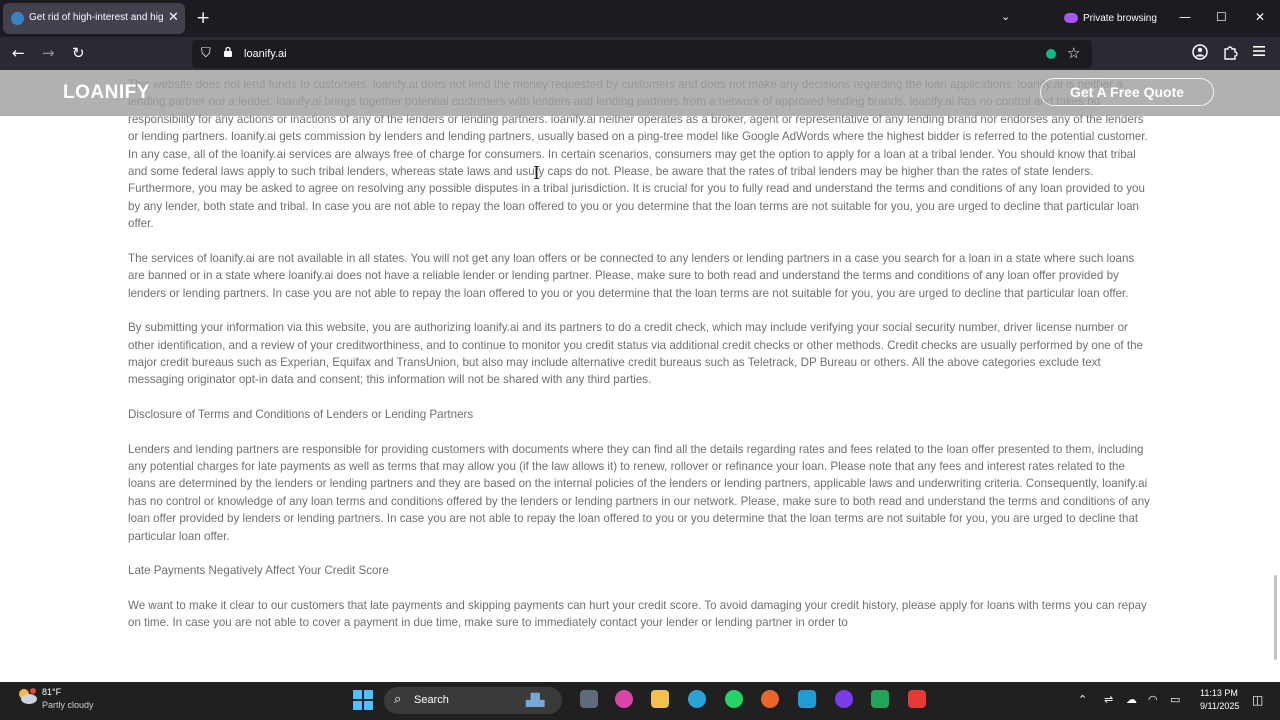 The height and width of the screenshot is (720, 1280). I want to click on windows-start-icon, so click(363, 700).